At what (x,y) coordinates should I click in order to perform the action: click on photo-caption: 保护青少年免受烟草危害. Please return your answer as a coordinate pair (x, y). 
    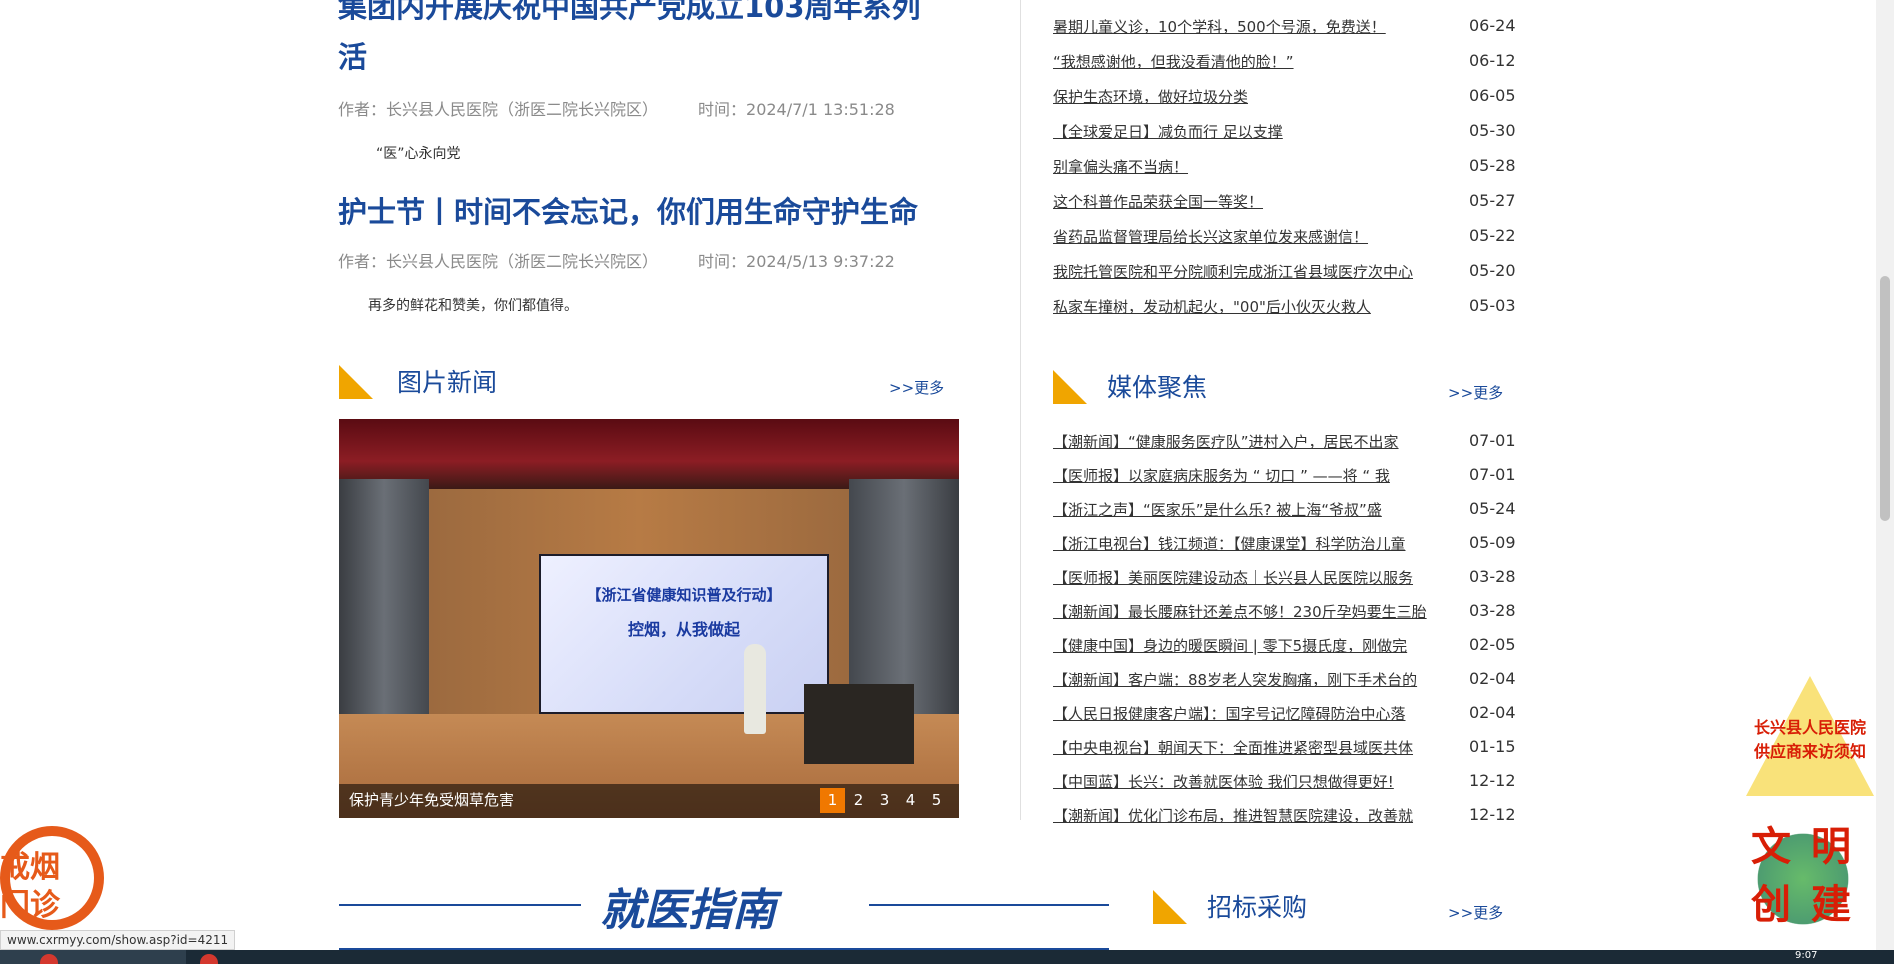
    Looking at the image, I should click on (431, 799).